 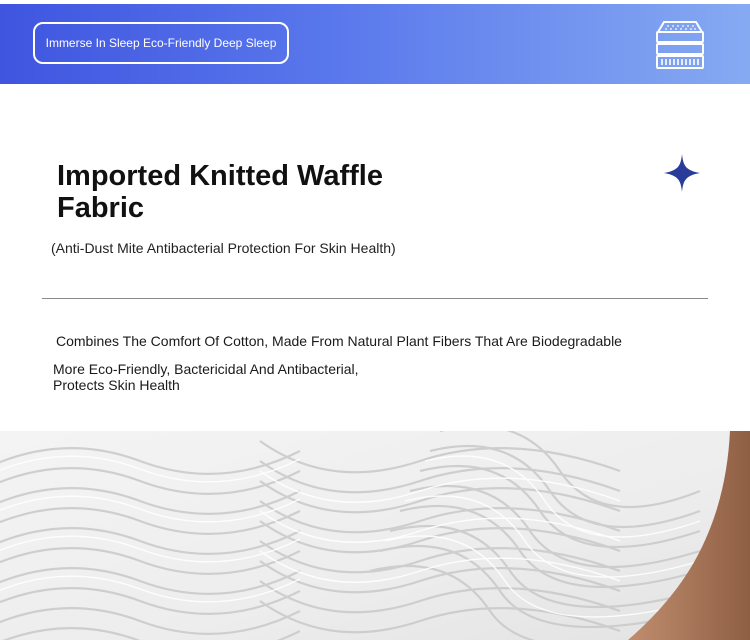 What do you see at coordinates (220, 192) in the screenshot?
I see `feature-title: Imported Knitted Waffle Fabric` at bounding box center [220, 192].